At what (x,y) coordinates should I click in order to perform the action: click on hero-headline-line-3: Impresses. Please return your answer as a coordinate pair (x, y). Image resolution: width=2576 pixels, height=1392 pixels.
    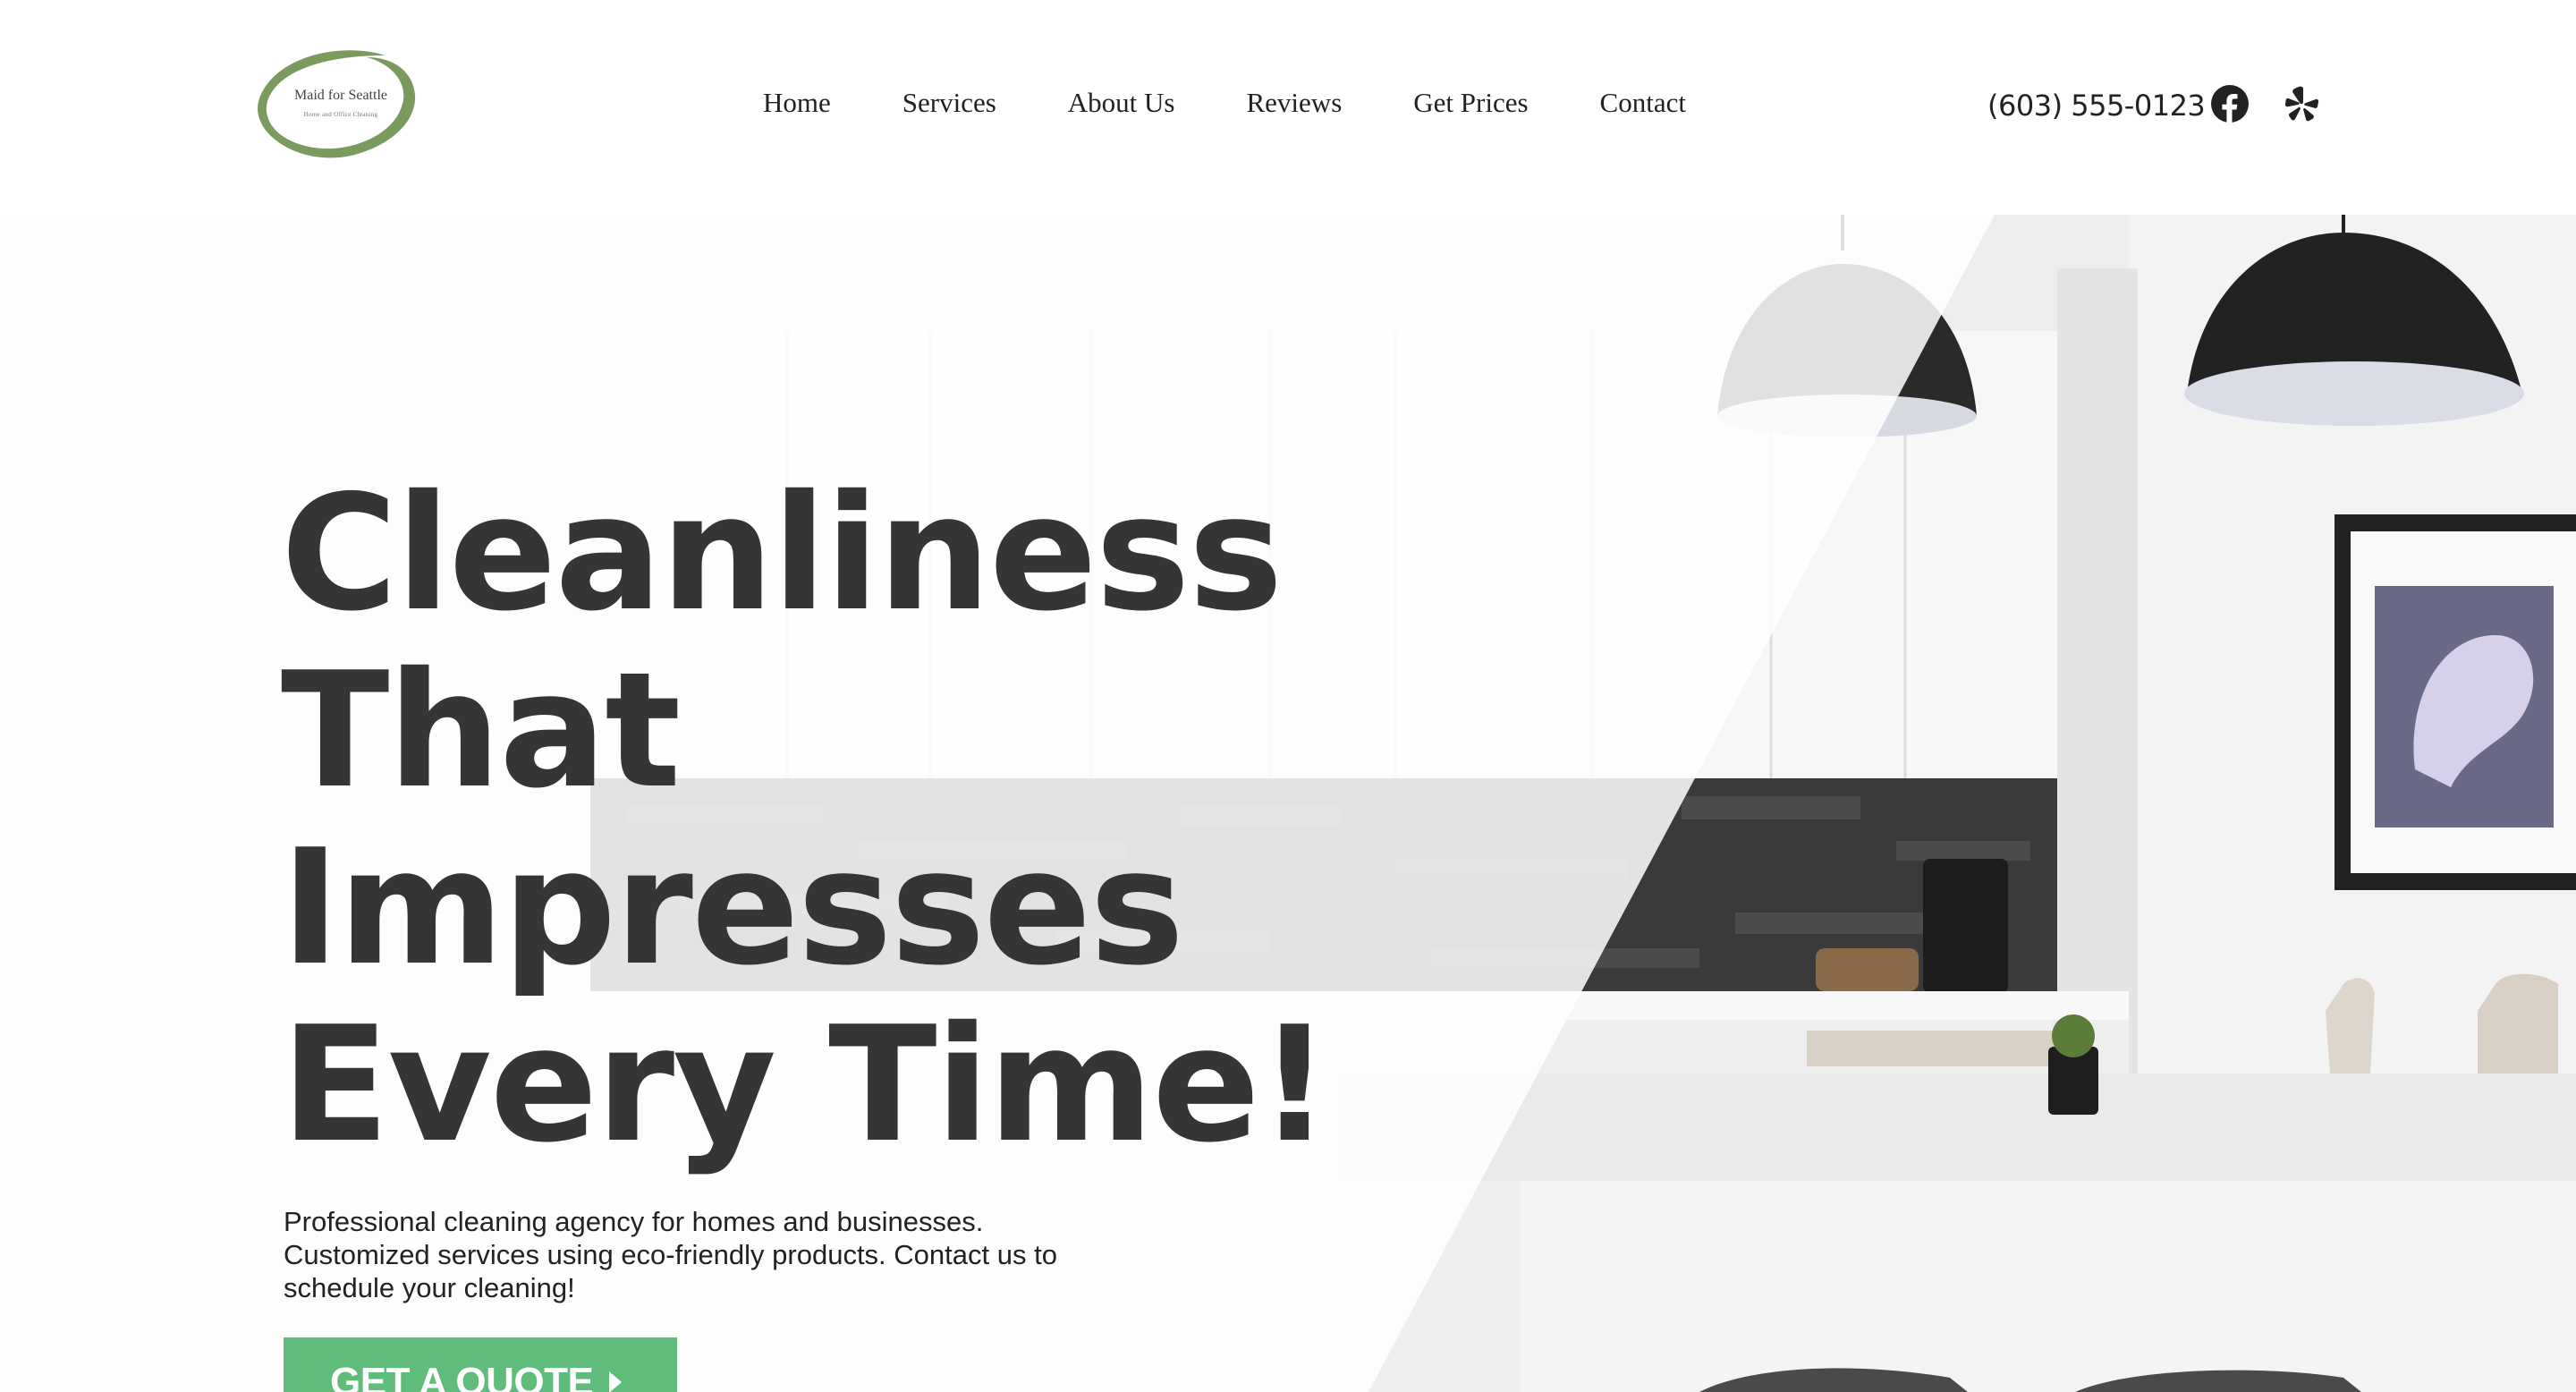
    Looking at the image, I should click on (732, 907).